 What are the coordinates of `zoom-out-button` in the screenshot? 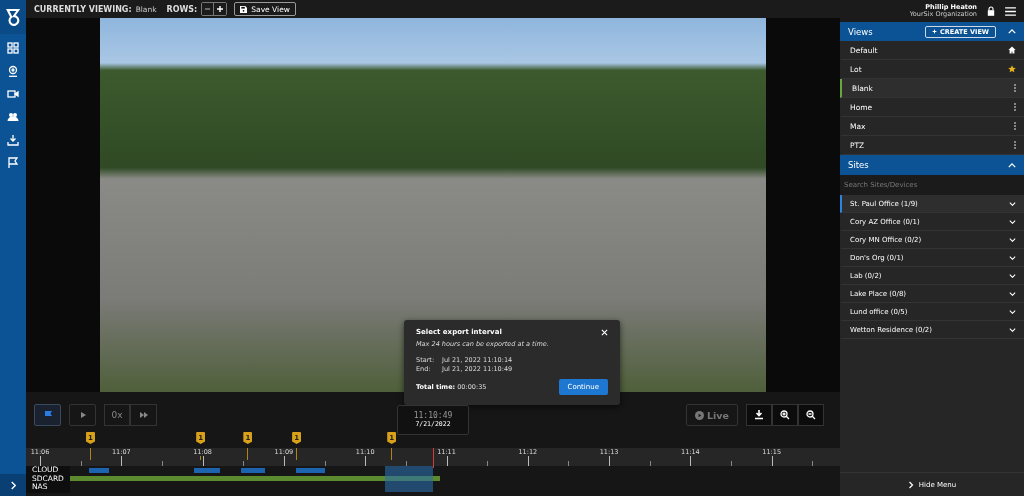 It's located at (811, 415).